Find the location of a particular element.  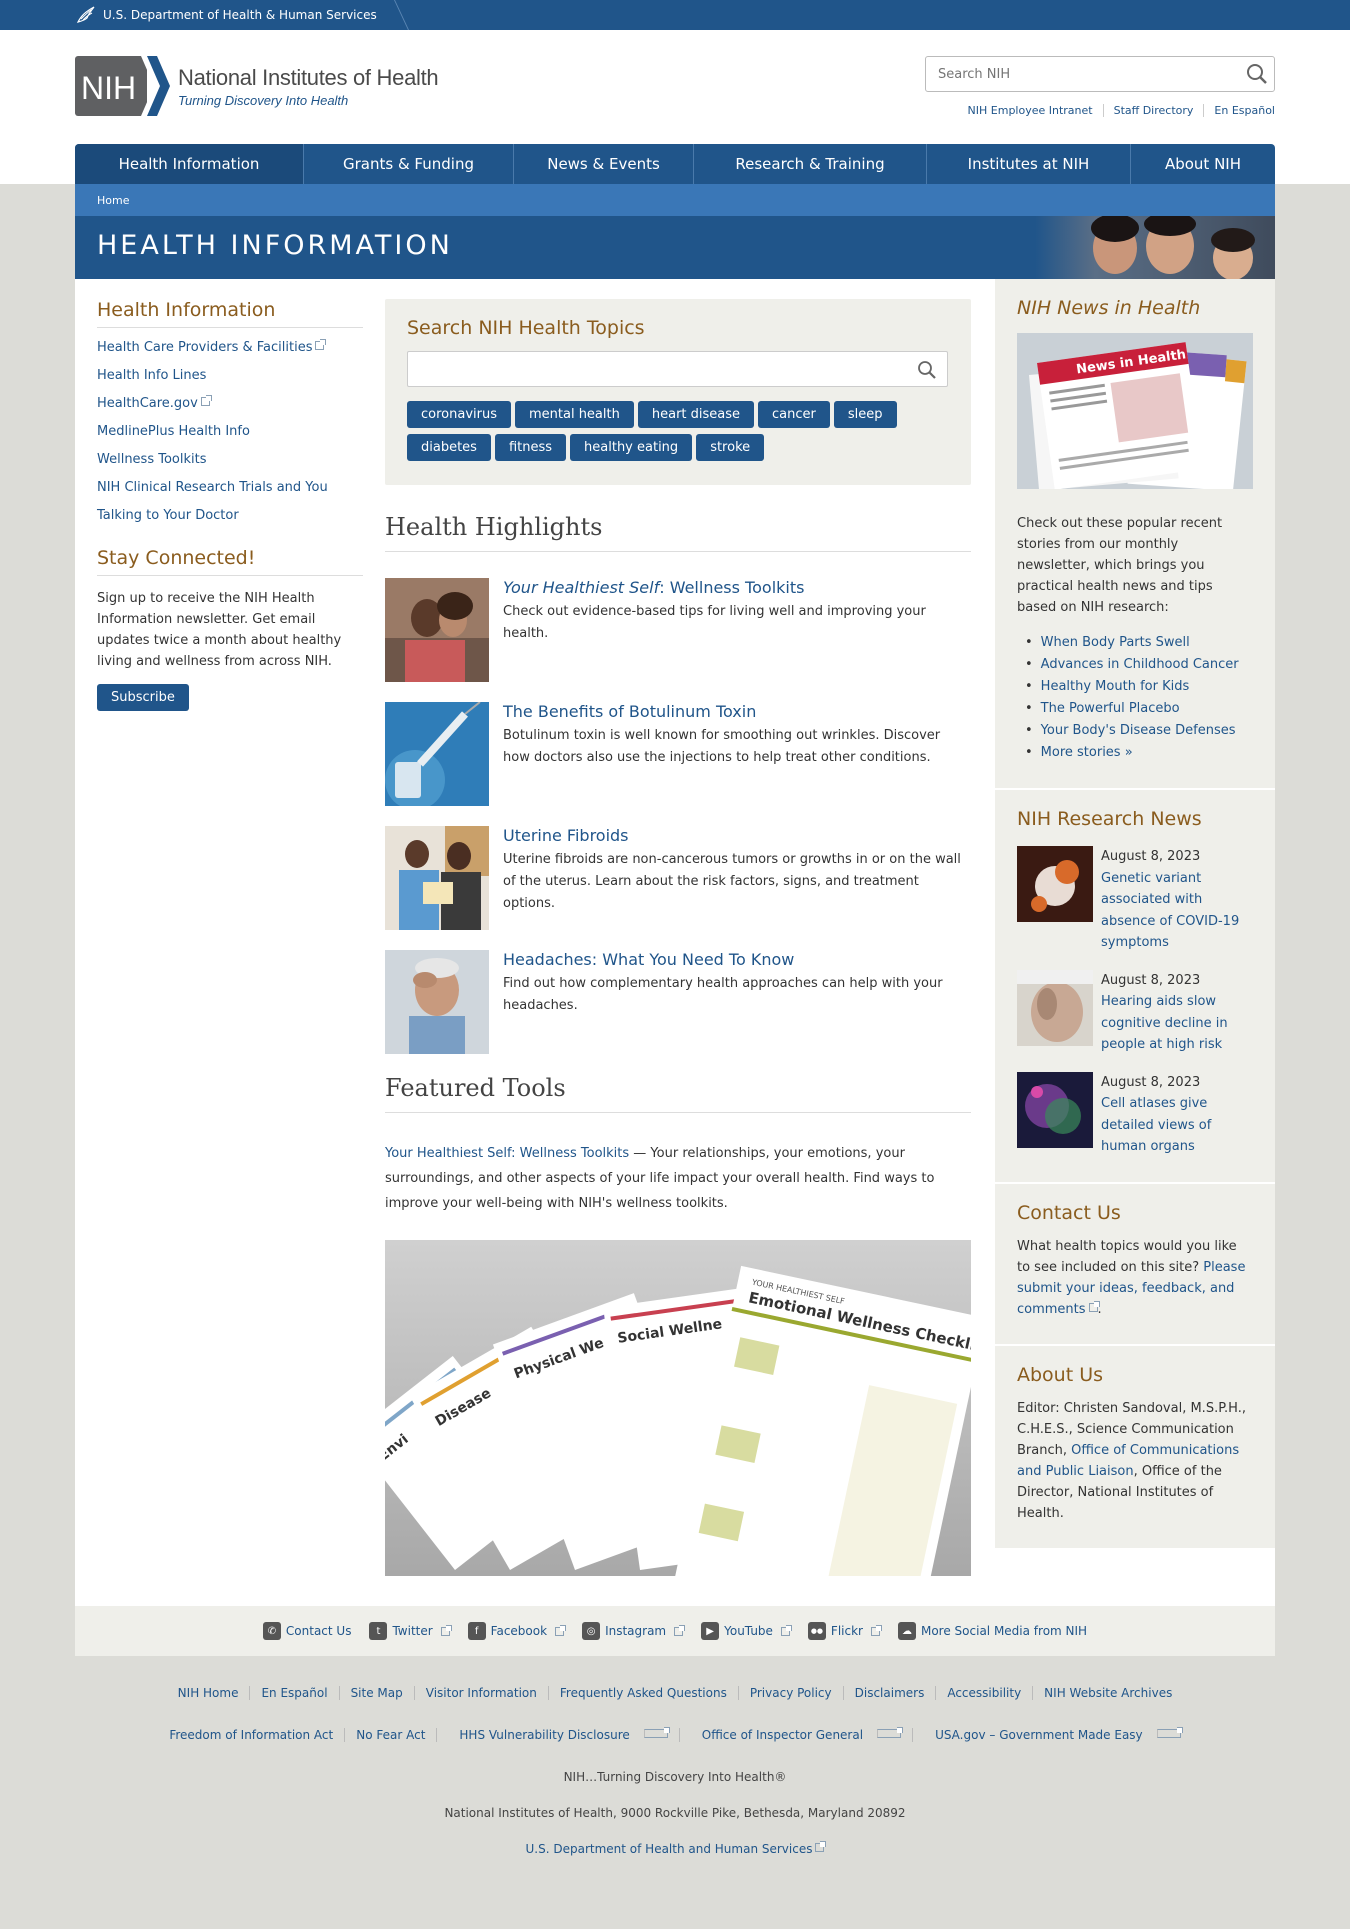

news-link-more-stories: More stories » is located at coordinates (1087, 752).